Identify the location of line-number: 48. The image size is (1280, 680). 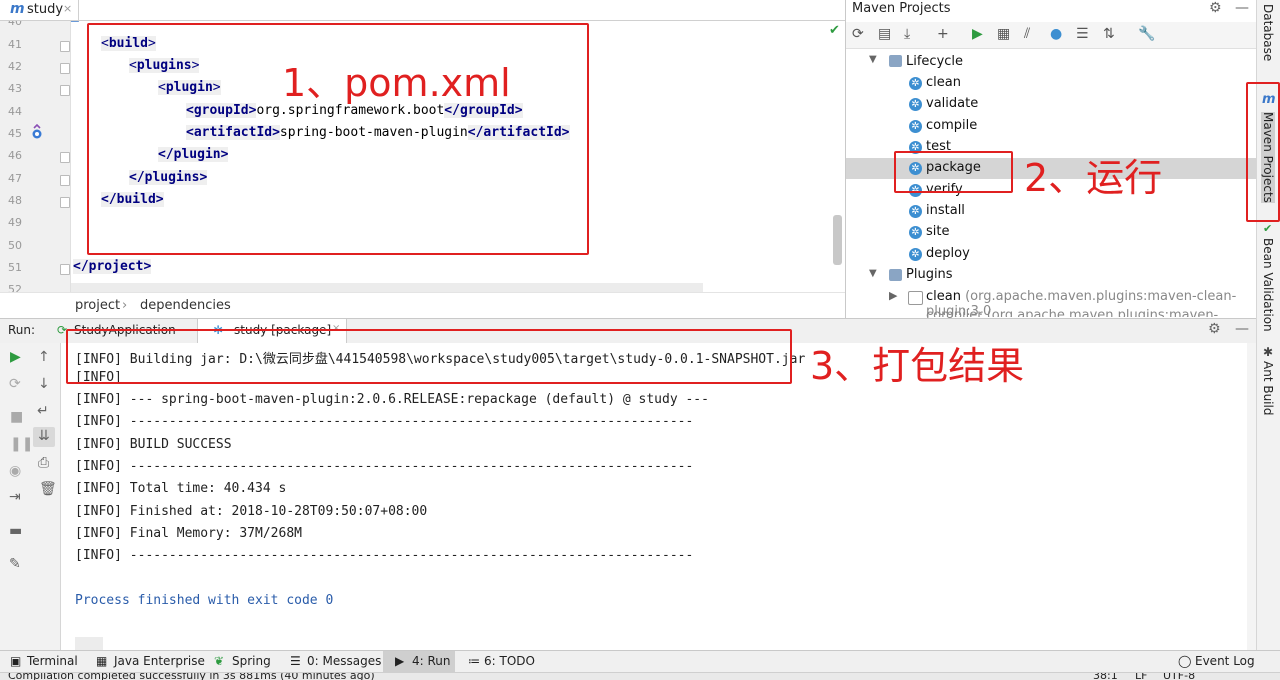
(15, 200).